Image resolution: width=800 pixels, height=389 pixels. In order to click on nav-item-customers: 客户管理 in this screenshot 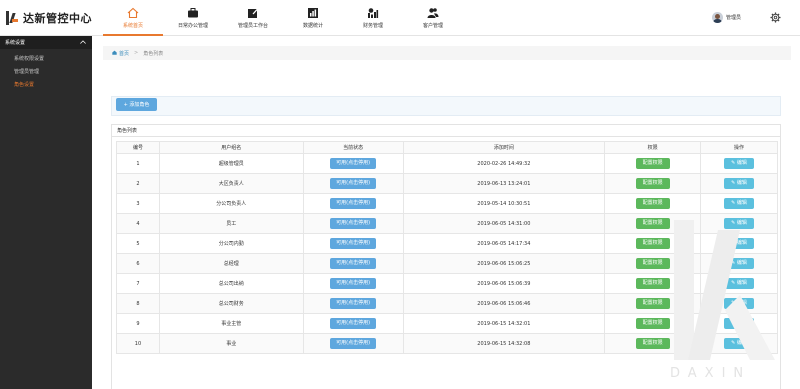, I will do `click(433, 18)`.